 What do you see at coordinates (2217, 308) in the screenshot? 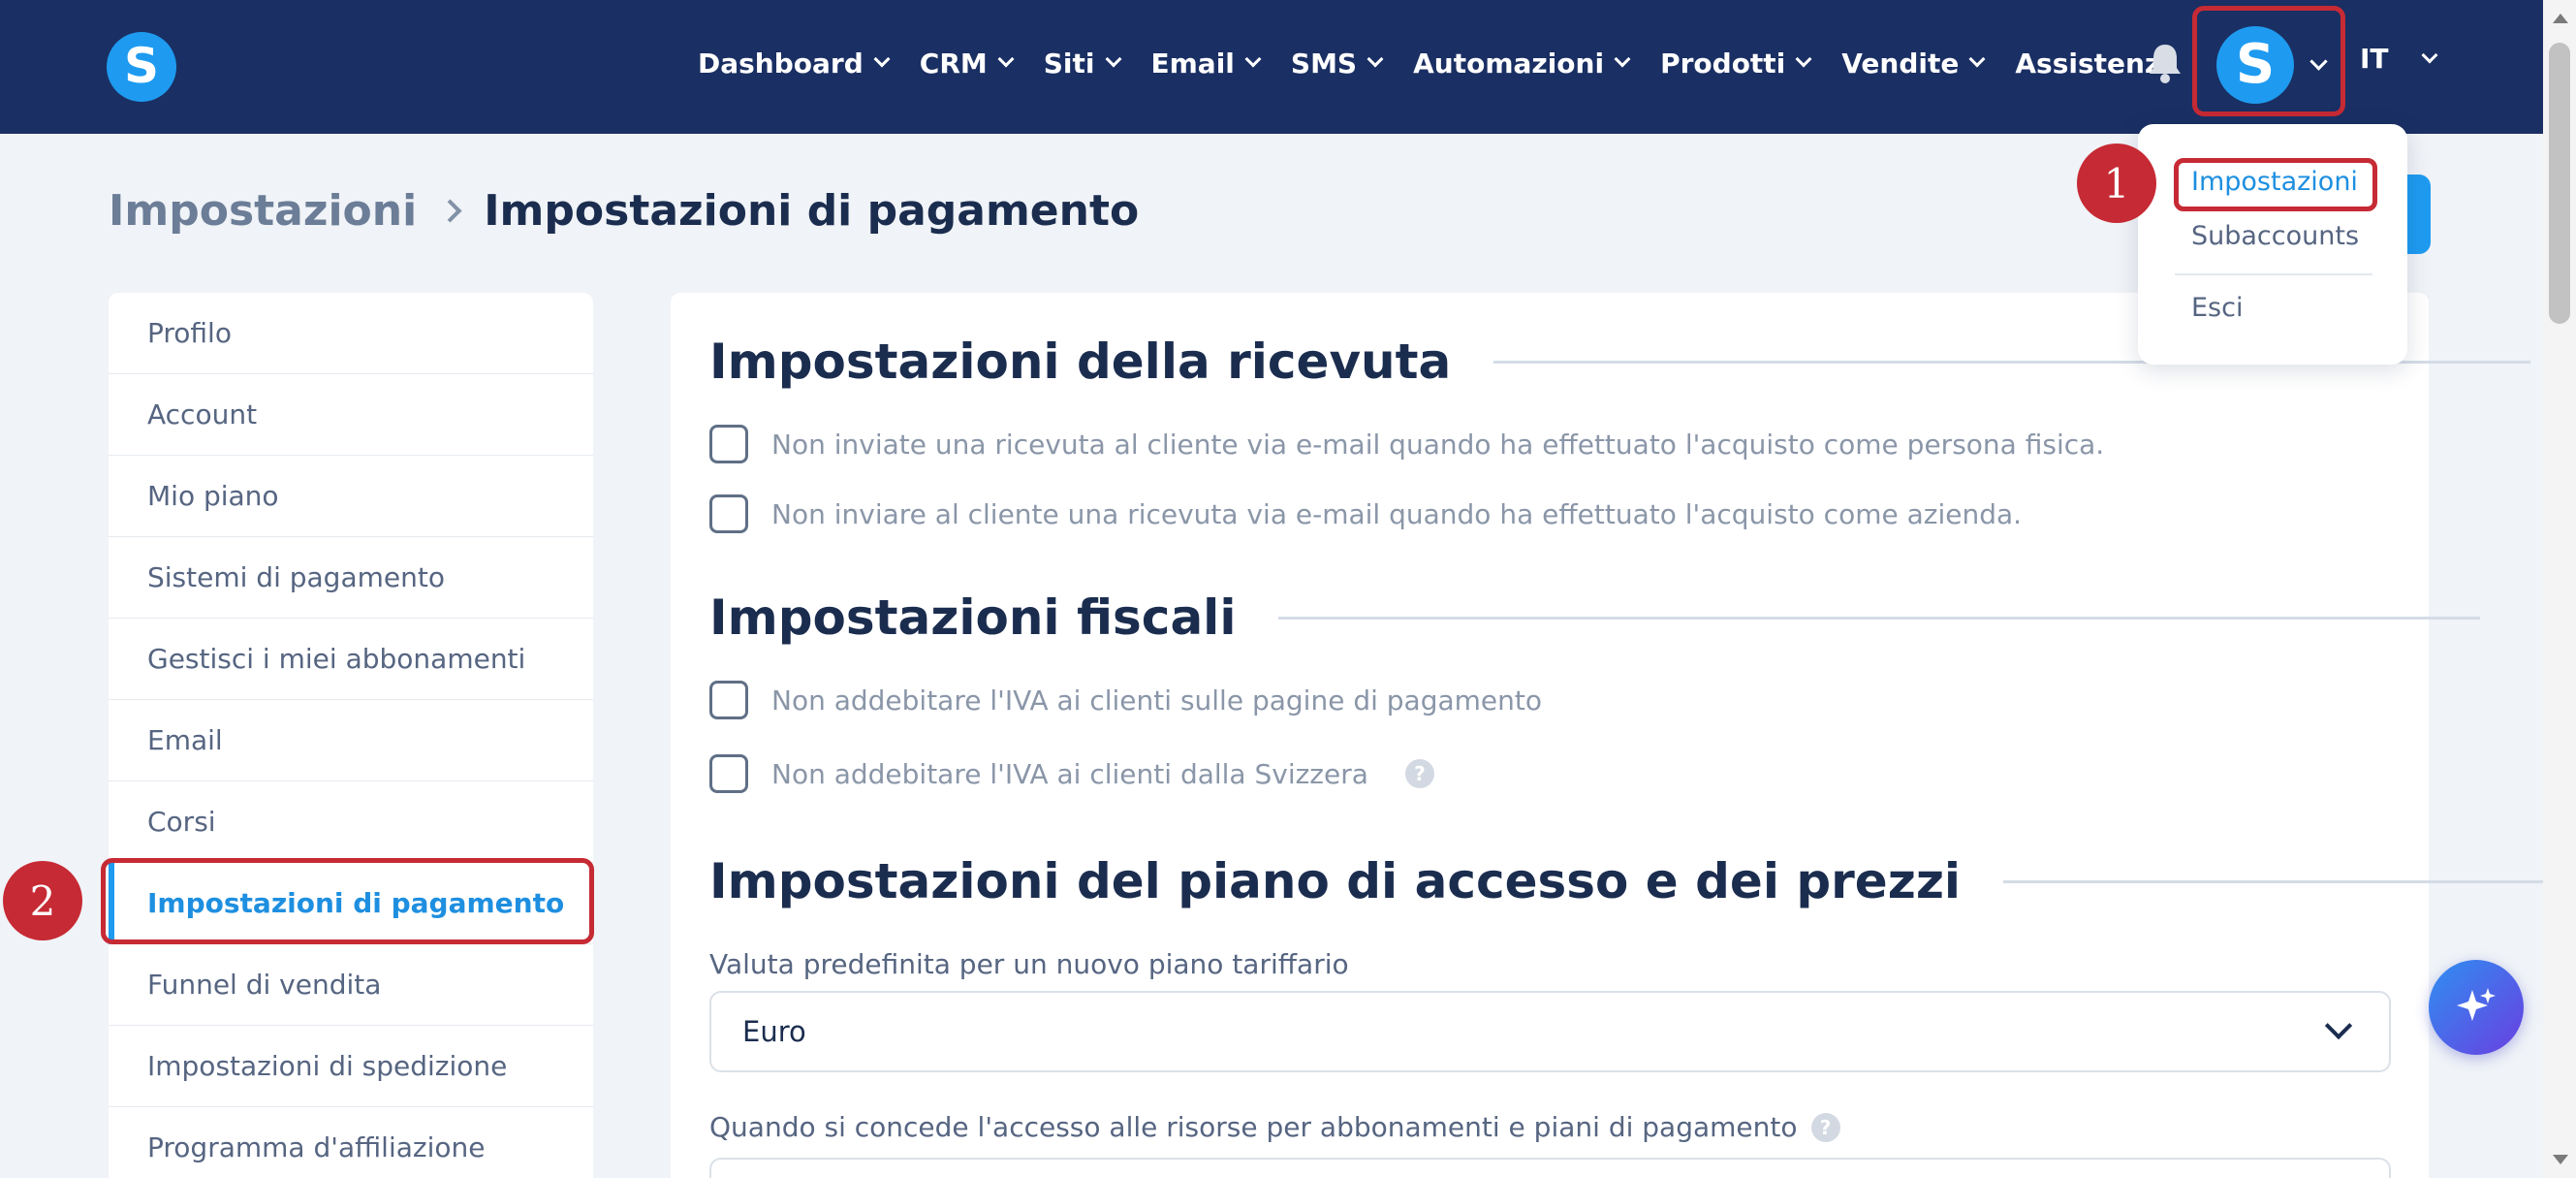
I see `menu-item-esci: Esci` at bounding box center [2217, 308].